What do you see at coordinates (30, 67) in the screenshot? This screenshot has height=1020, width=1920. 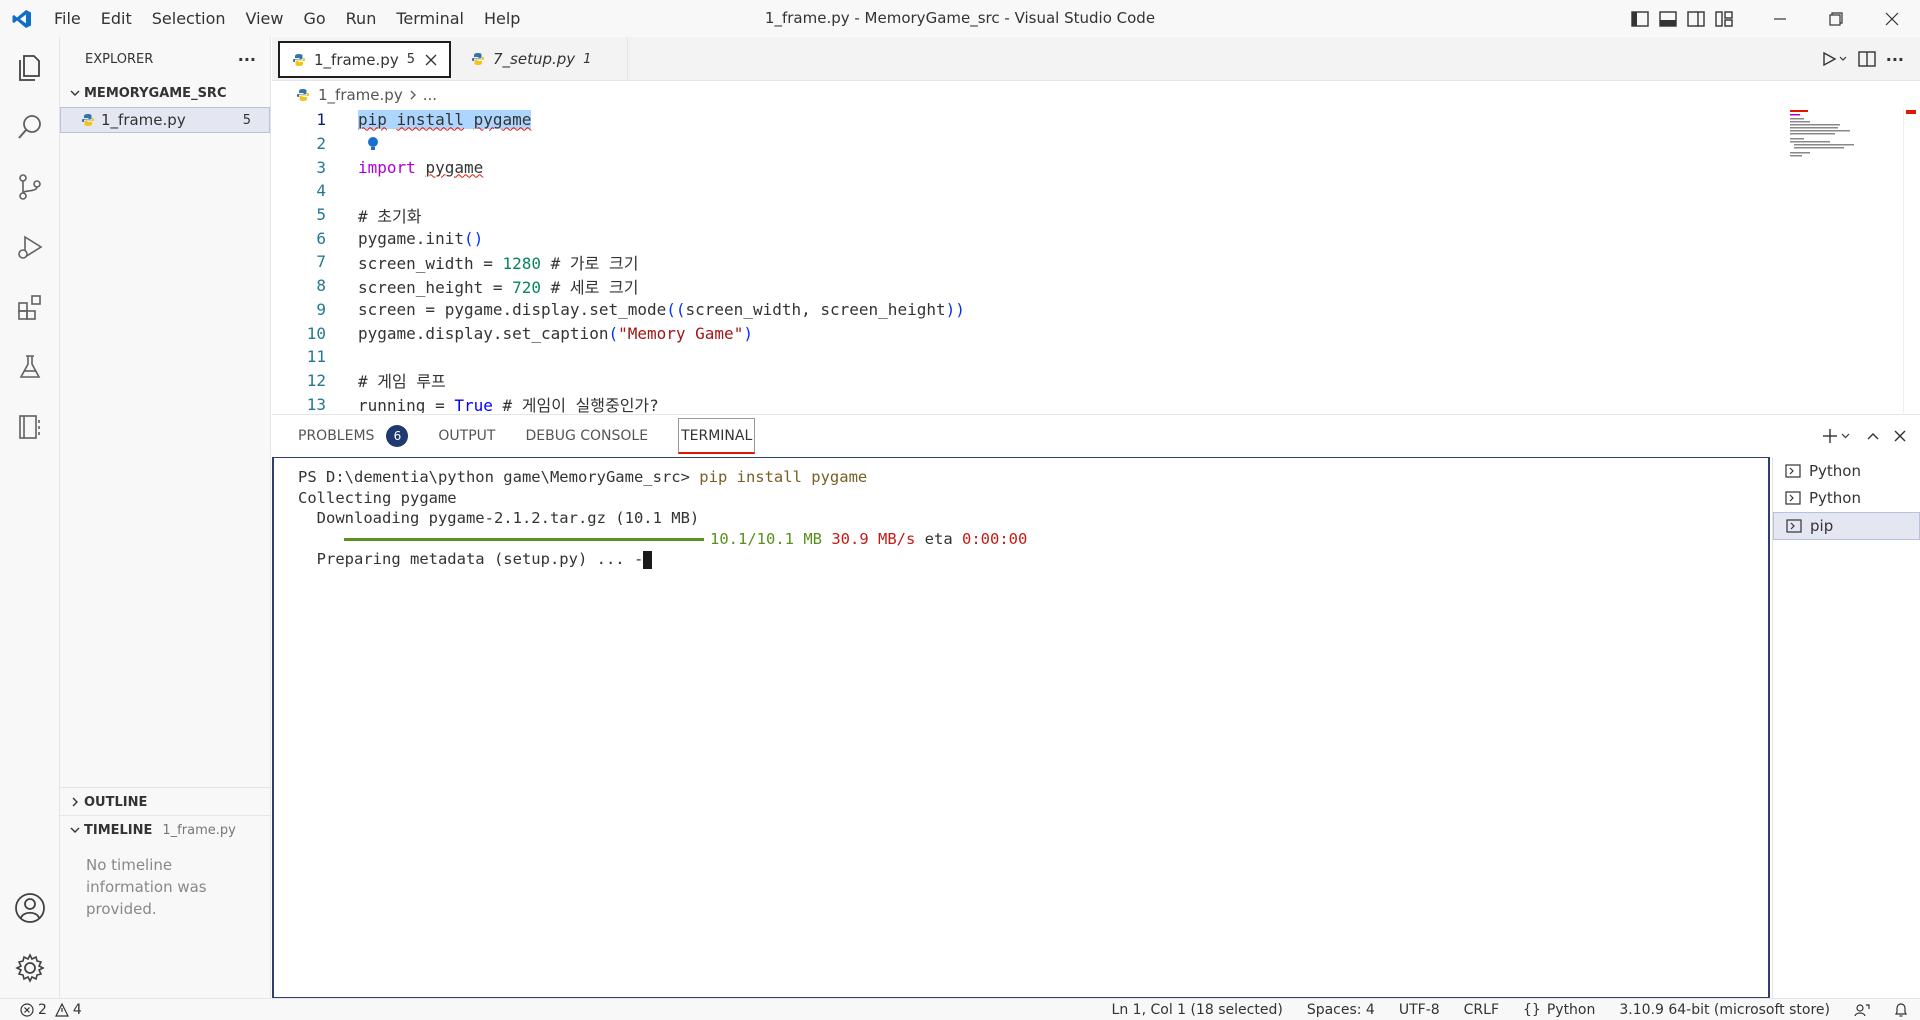 I see `explorer-icon` at bounding box center [30, 67].